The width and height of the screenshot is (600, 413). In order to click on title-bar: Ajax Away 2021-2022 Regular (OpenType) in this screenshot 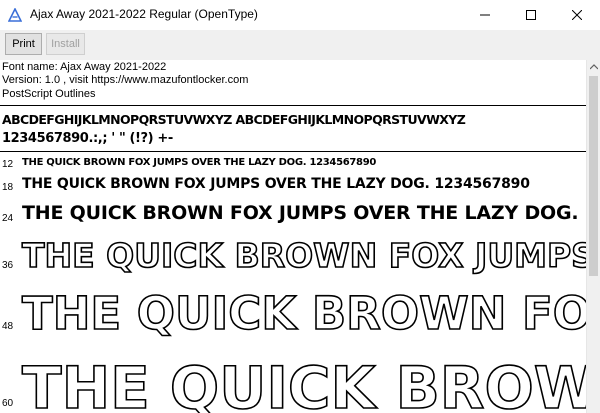, I will do `click(300, 15)`.